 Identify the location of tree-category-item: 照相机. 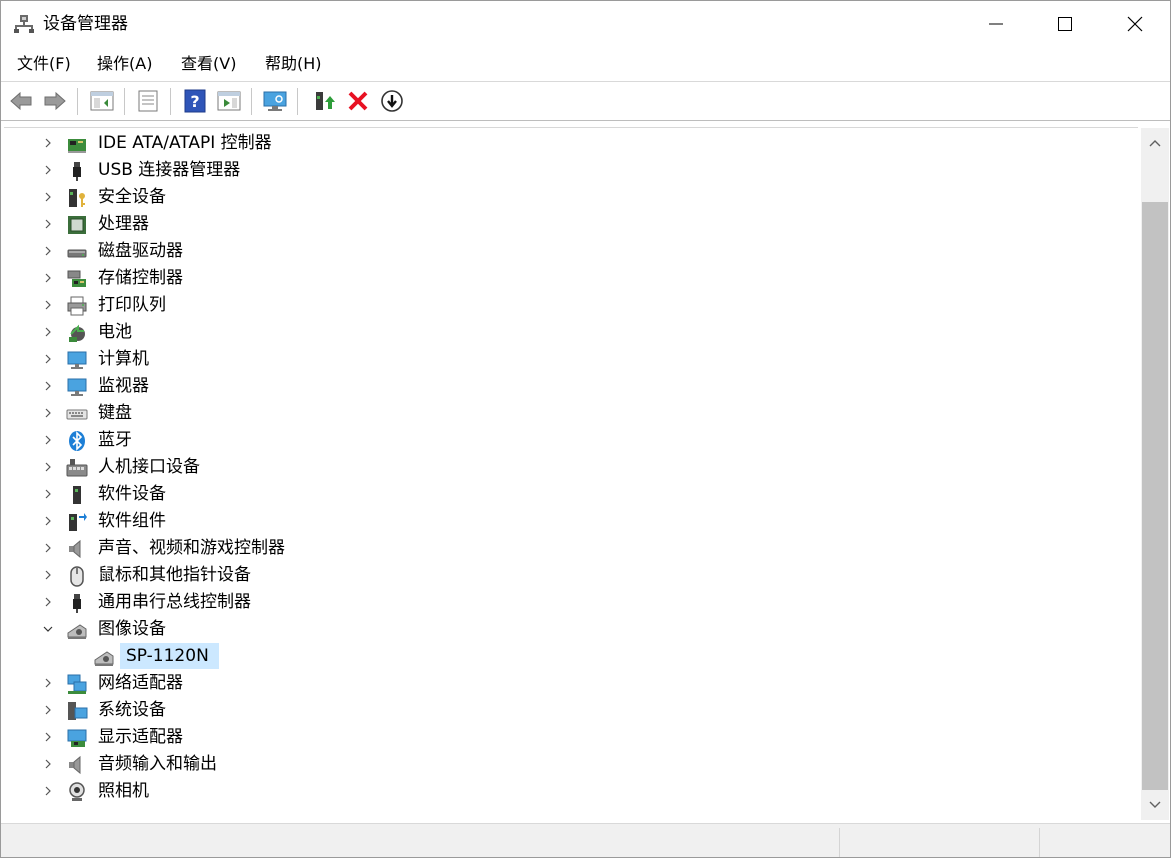
(571, 791).